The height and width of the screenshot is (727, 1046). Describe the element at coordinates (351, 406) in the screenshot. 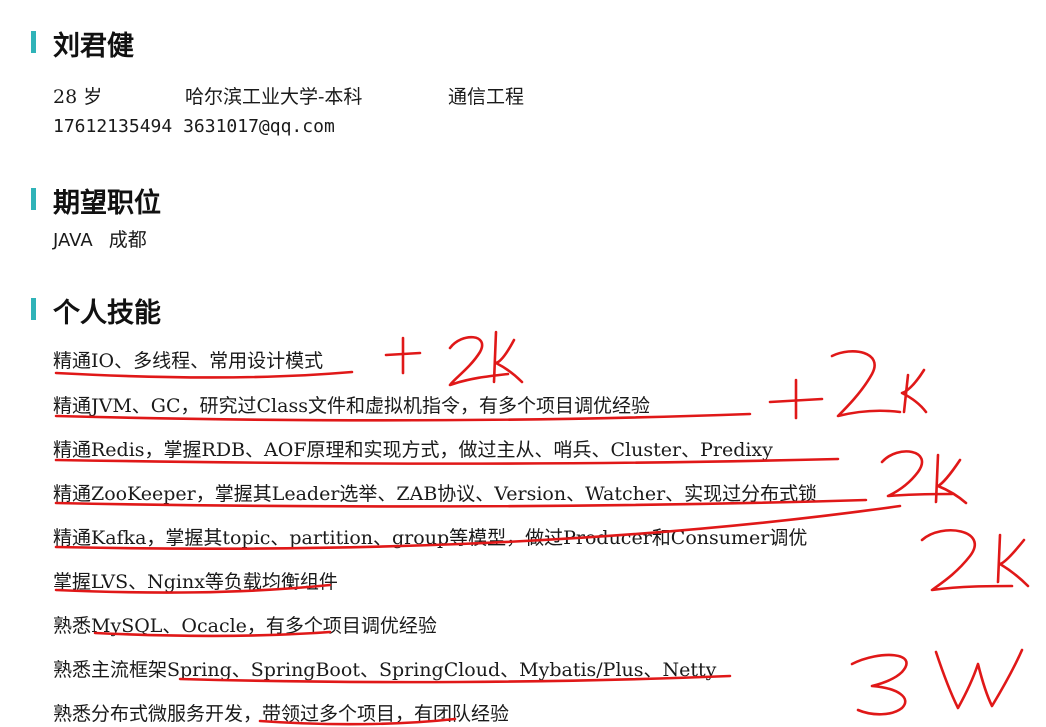

I see `skill-item: 精通JVM、GC，研究过Class文件和虚拟机指令，有多个项目调优经验` at that location.